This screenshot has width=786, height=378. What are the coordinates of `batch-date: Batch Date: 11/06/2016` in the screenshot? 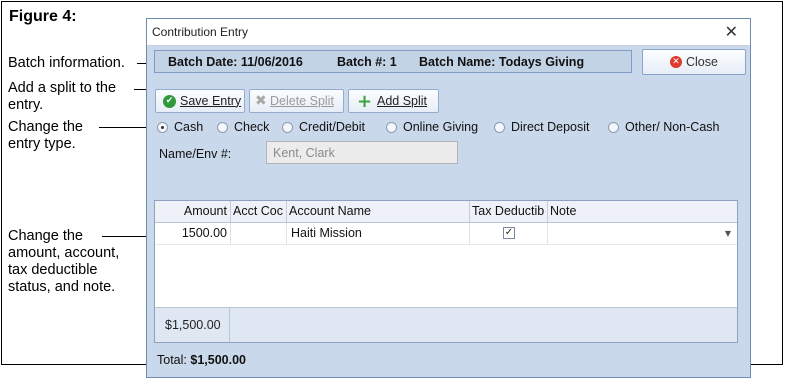 It's located at (235, 62).